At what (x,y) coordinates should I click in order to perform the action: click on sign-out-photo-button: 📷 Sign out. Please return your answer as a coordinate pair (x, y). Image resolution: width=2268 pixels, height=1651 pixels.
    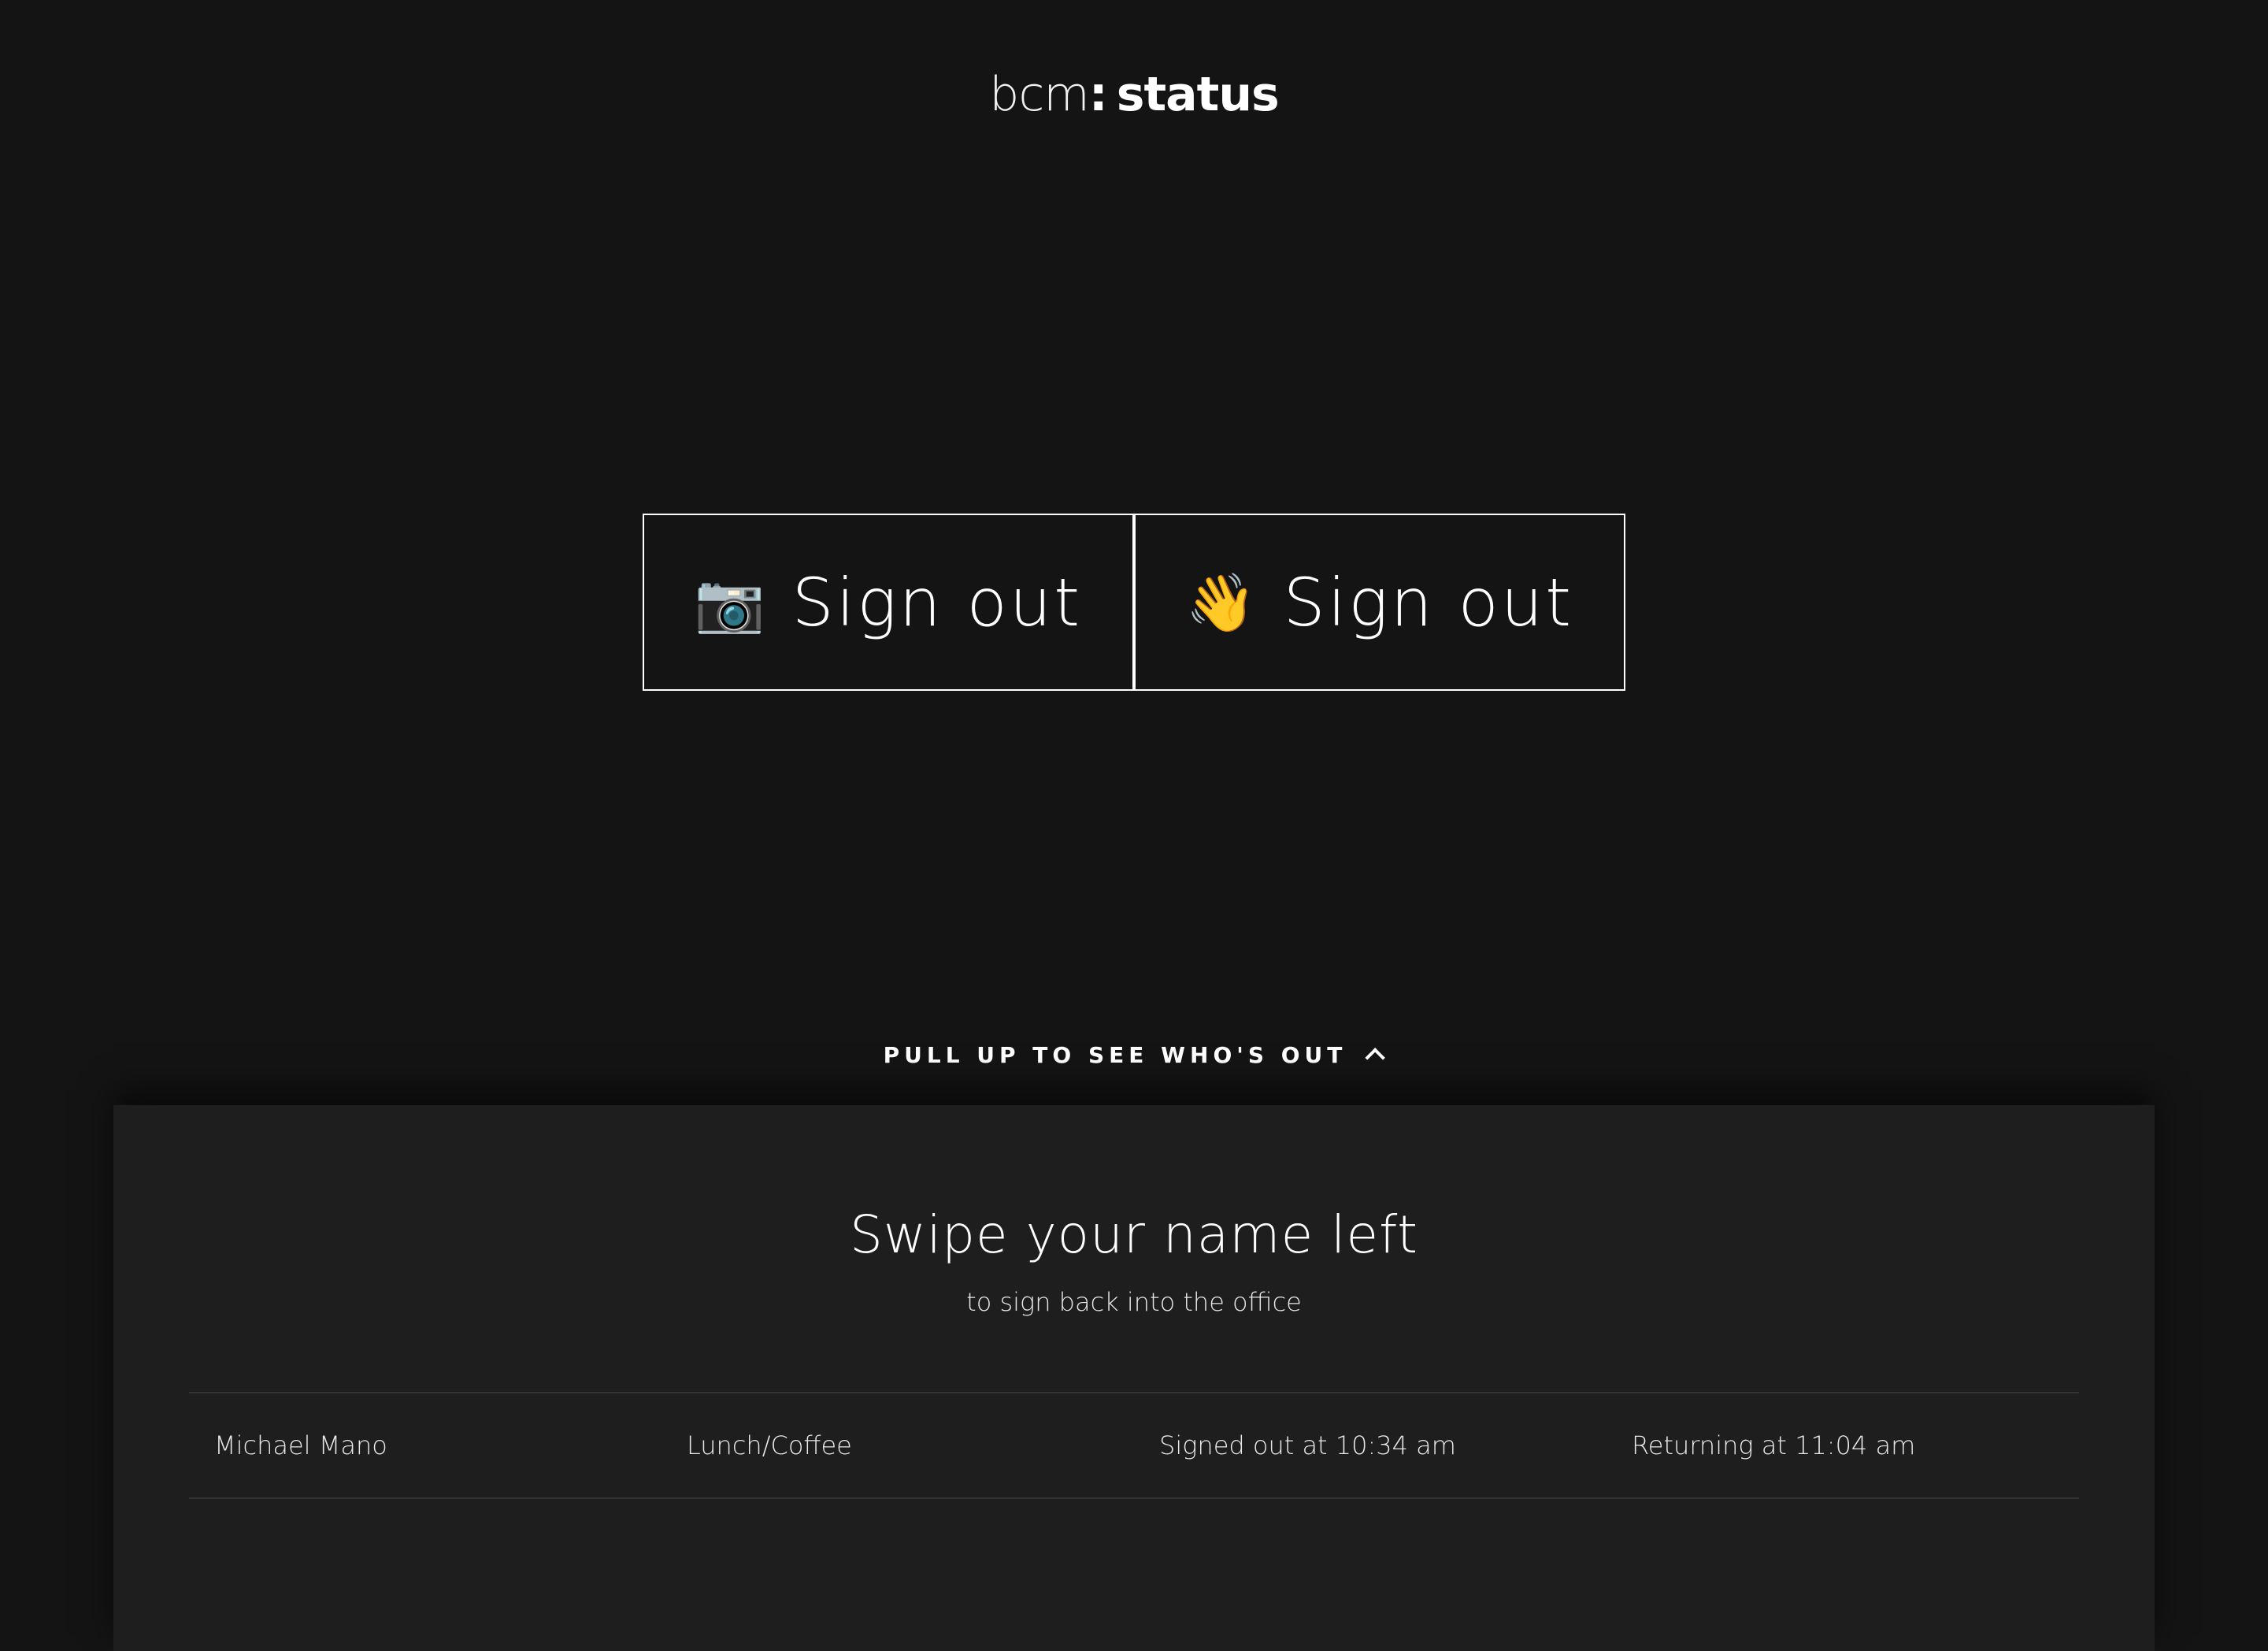
    Looking at the image, I should click on (888, 603).